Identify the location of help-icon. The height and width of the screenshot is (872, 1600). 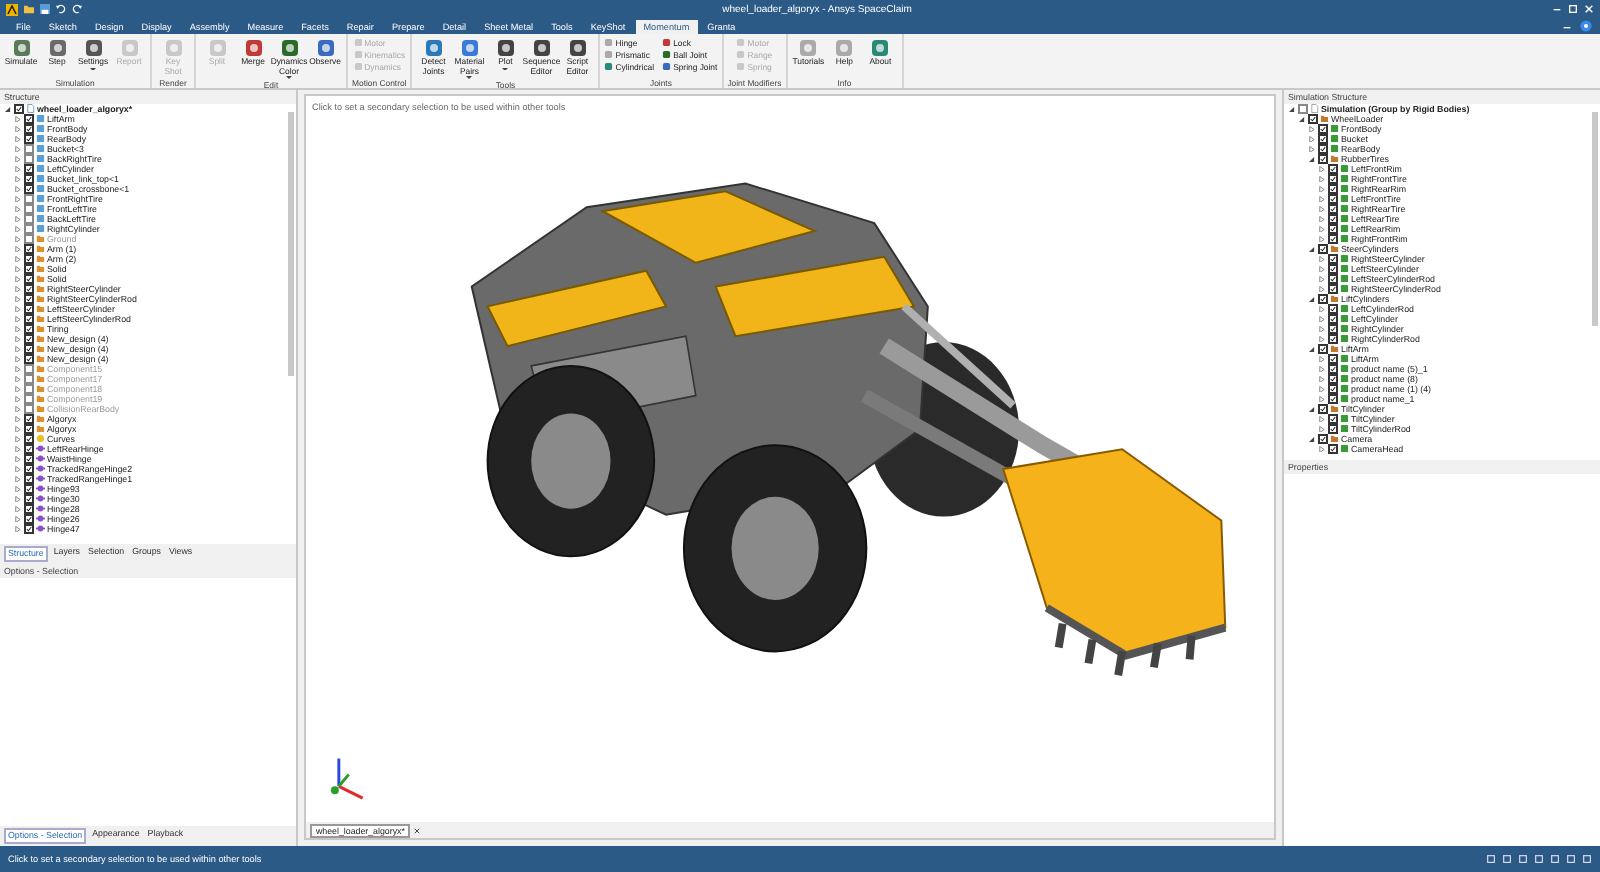
(1586, 26).